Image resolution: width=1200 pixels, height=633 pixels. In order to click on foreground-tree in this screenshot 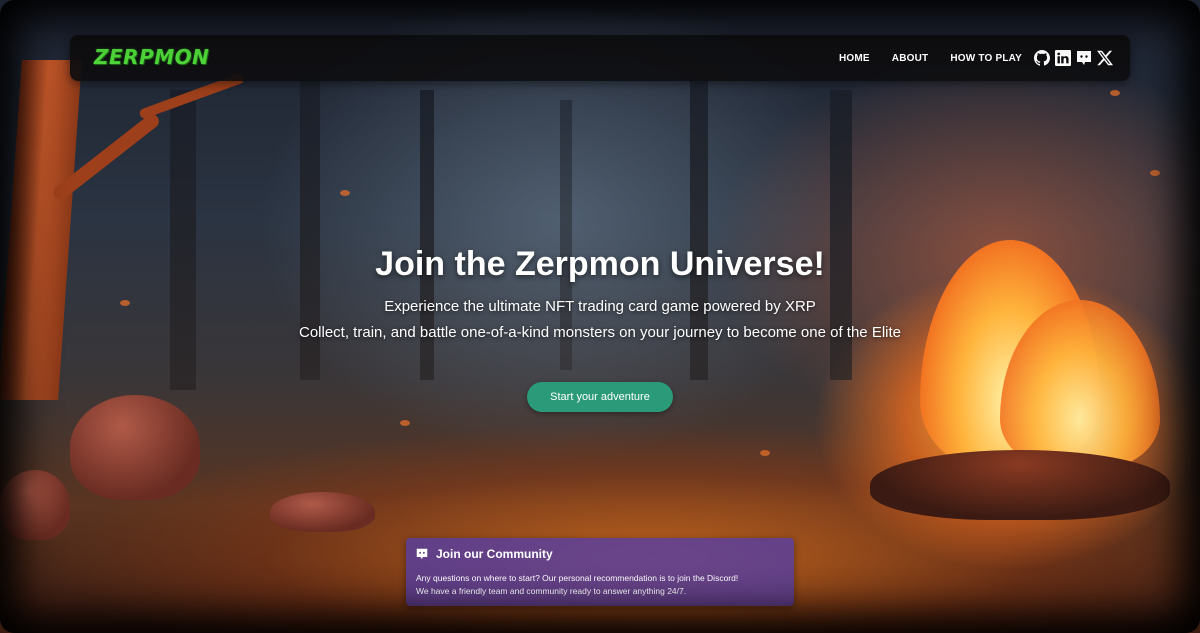, I will do `click(41, 230)`.